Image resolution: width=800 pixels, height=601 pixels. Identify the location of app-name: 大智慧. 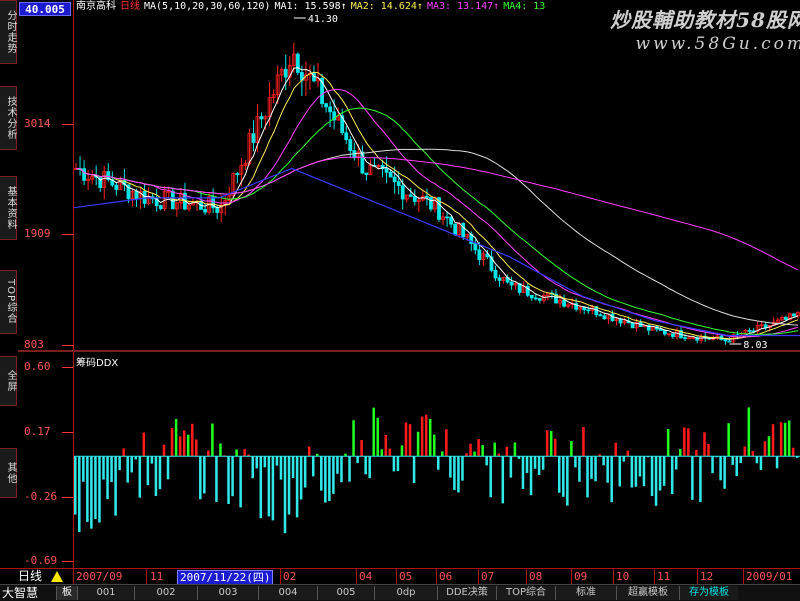
(20, 593).